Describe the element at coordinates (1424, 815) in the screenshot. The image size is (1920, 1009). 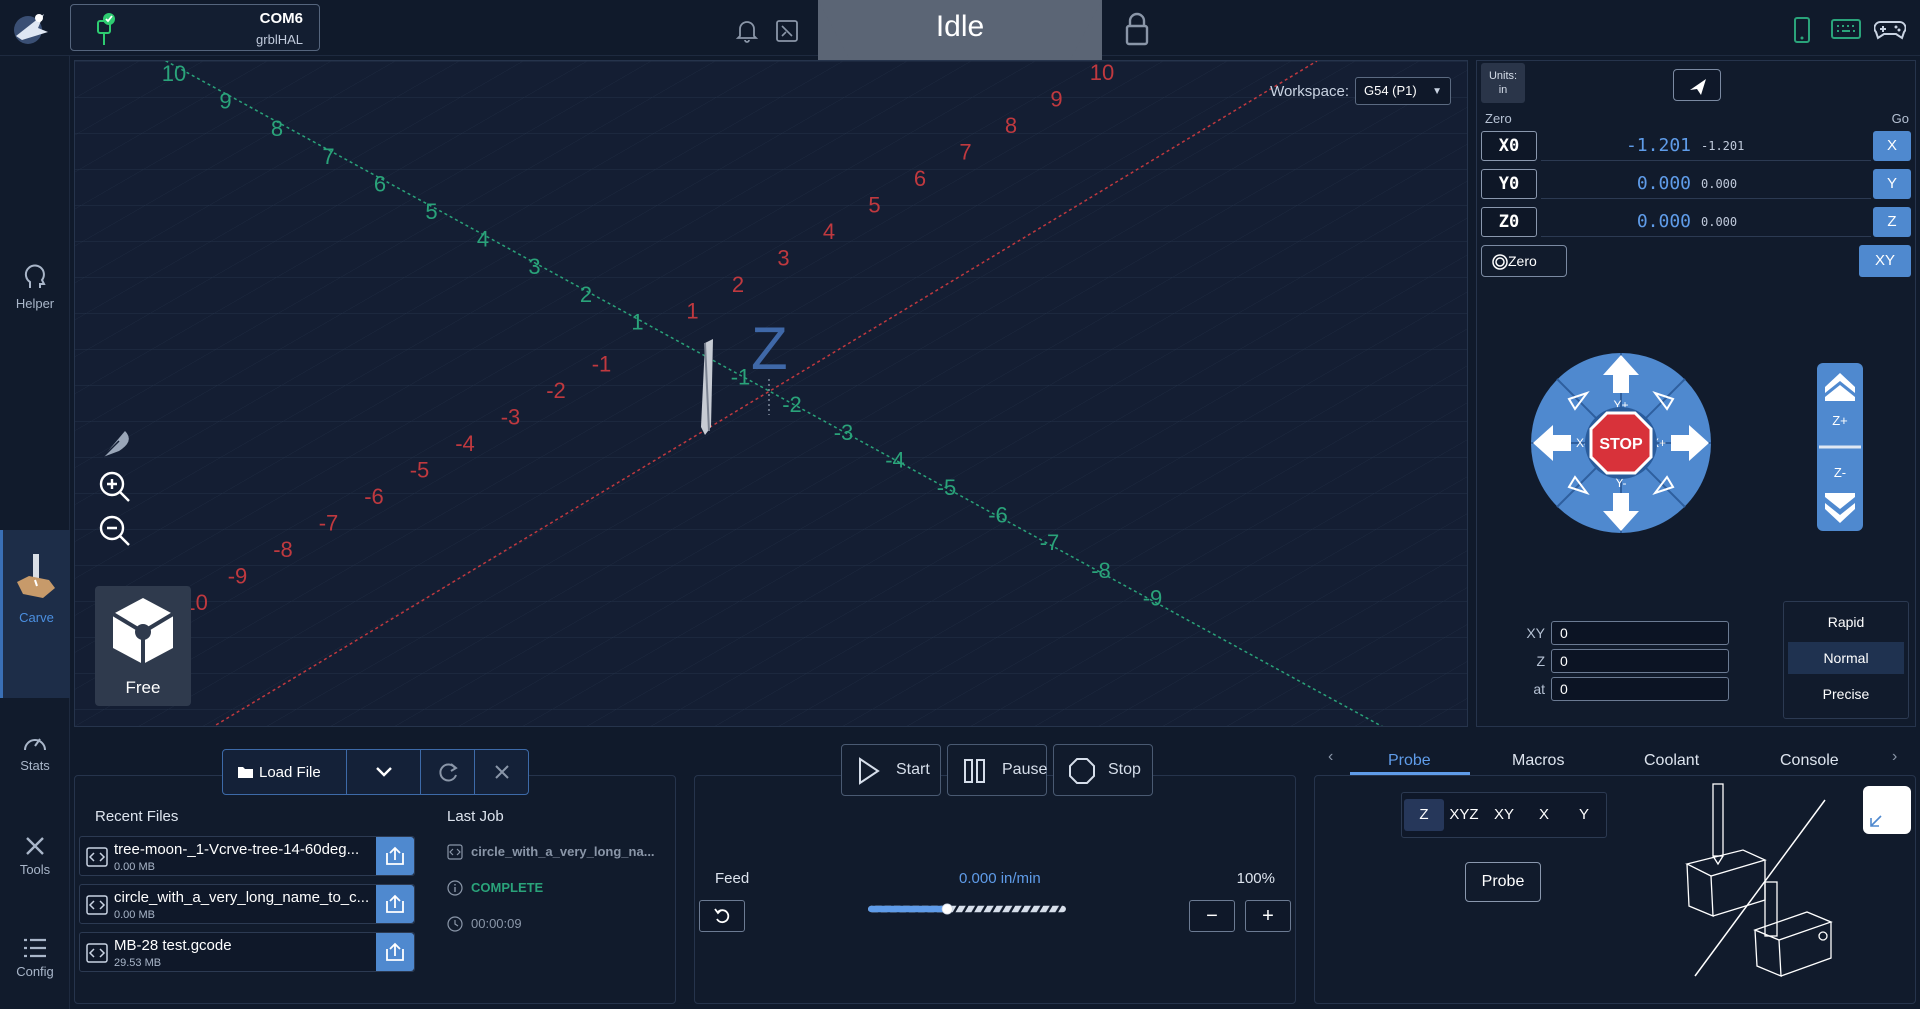
I see `probe-axis-z: Z` at that location.